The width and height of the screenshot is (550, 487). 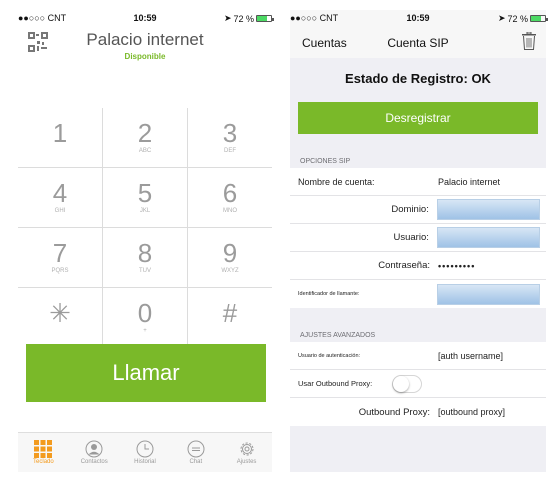 I want to click on outbound-toggle-label: Usar Outbound Proxy:, so click(x=335, y=383).